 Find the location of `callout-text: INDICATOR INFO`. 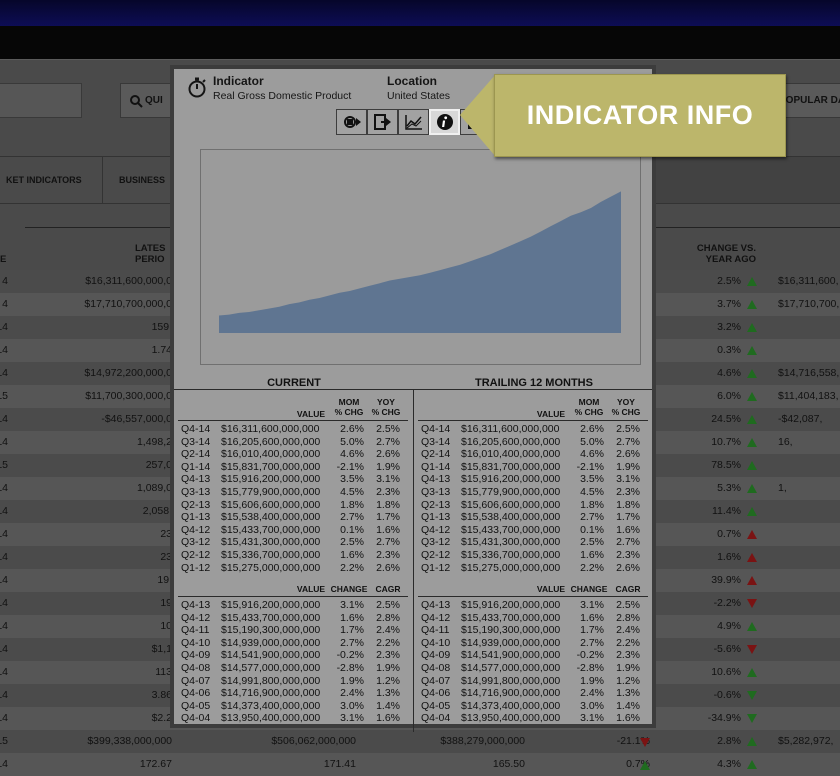

callout-text: INDICATOR INFO is located at coordinates (640, 115).